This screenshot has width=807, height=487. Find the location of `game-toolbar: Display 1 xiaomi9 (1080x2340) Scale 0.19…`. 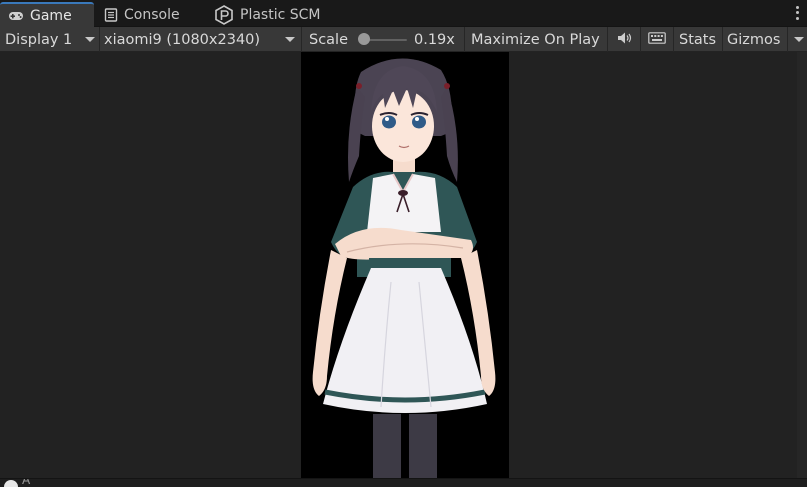

game-toolbar: Display 1 xiaomi9 (1080x2340) Scale 0.19… is located at coordinates (403, 39).